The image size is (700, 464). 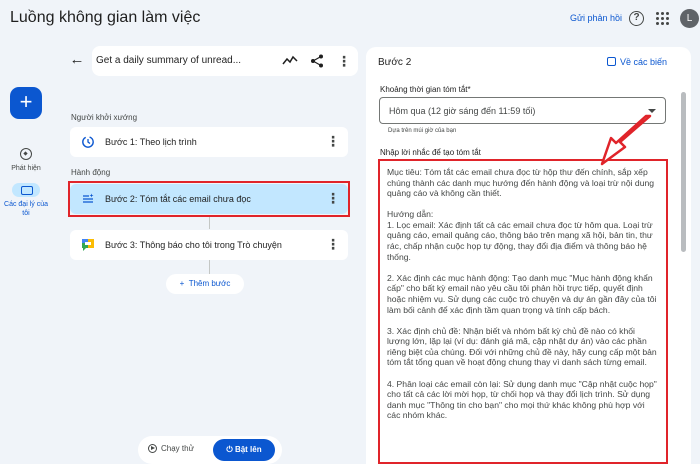 What do you see at coordinates (104, 117) in the screenshot?
I see `starter-section-label: Người khởi xướng` at bounding box center [104, 117].